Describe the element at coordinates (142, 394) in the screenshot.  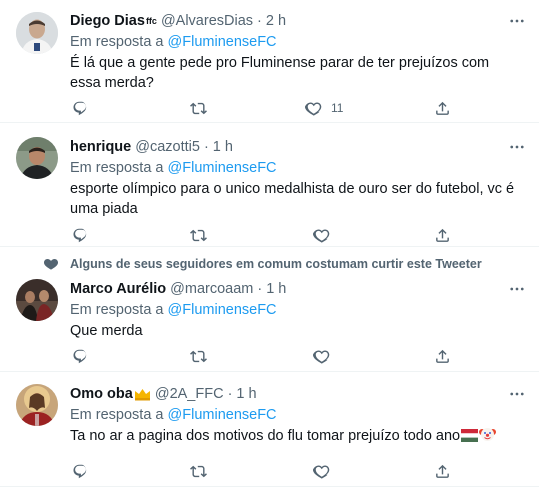
I see `crown-icon` at that location.